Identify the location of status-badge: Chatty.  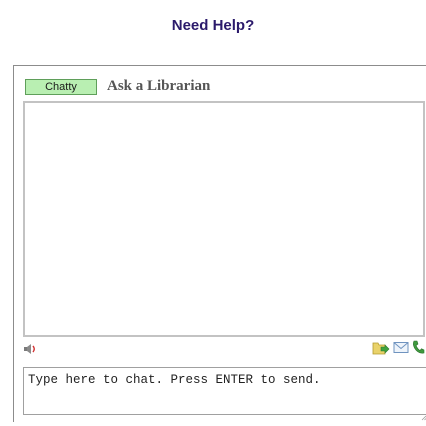
(61, 87).